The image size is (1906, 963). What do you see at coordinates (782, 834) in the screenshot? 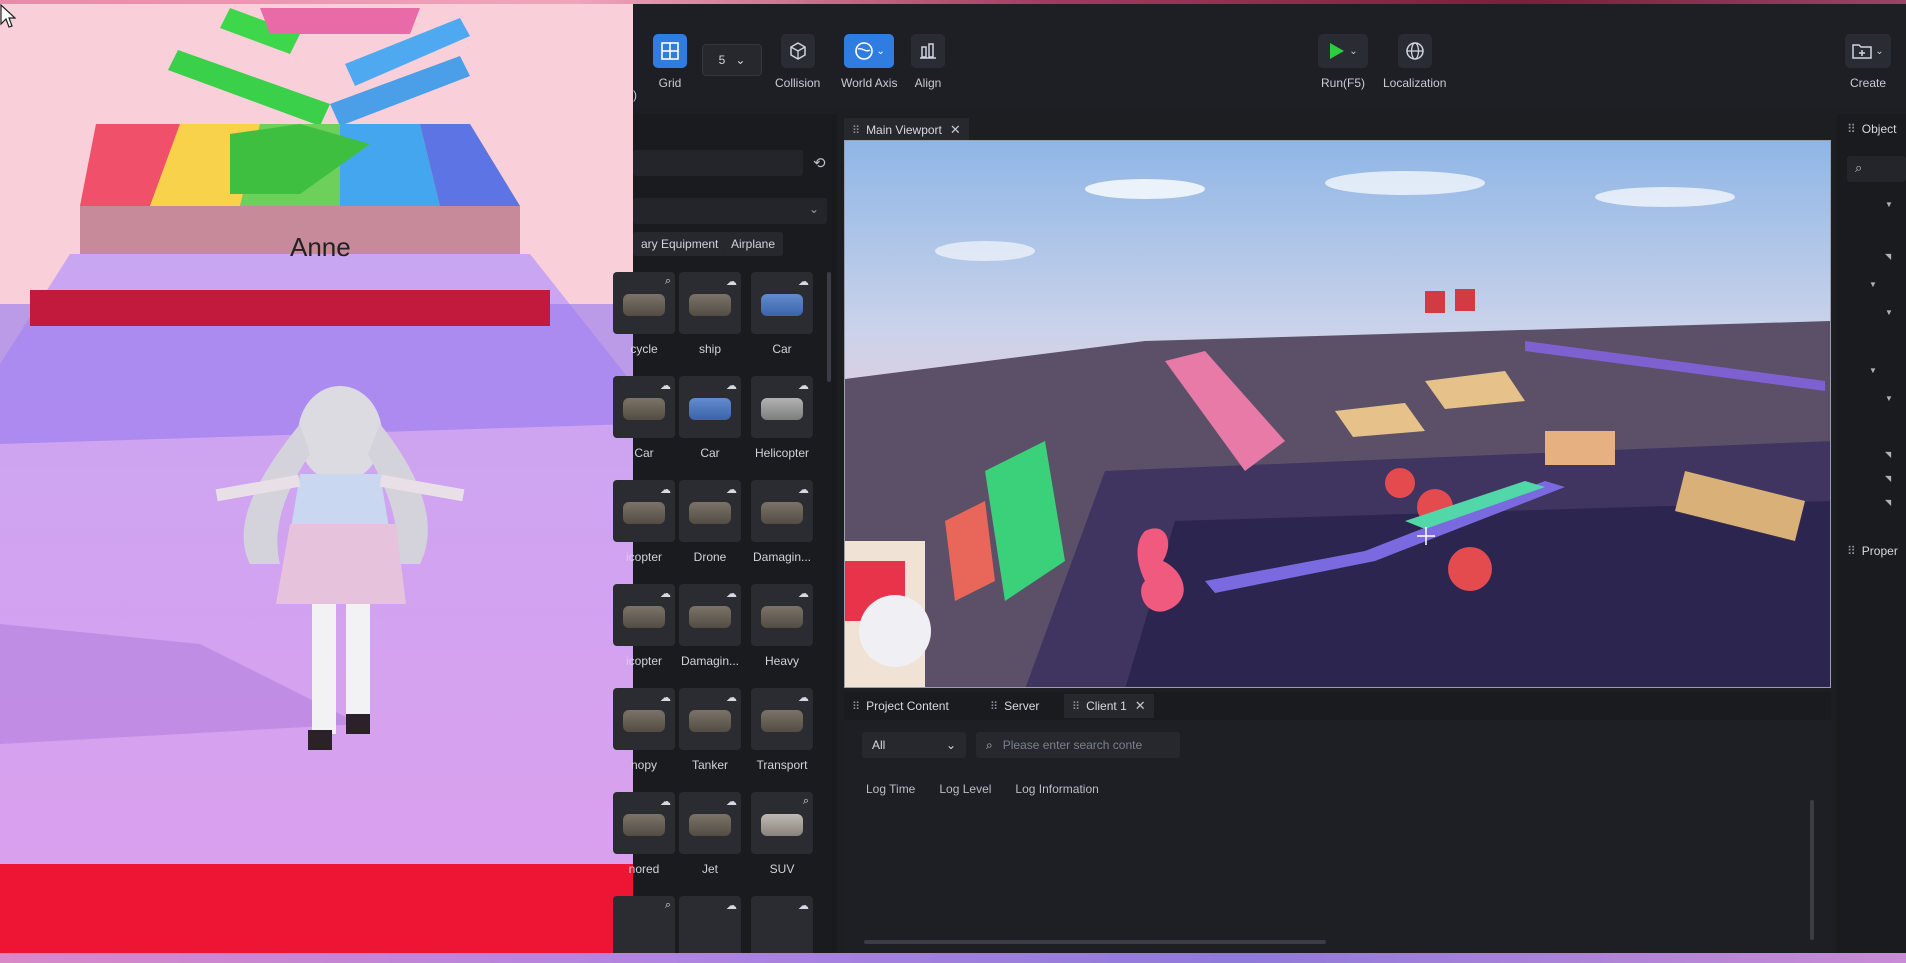
I see `asset-item: ⌕ SUV` at bounding box center [782, 834].